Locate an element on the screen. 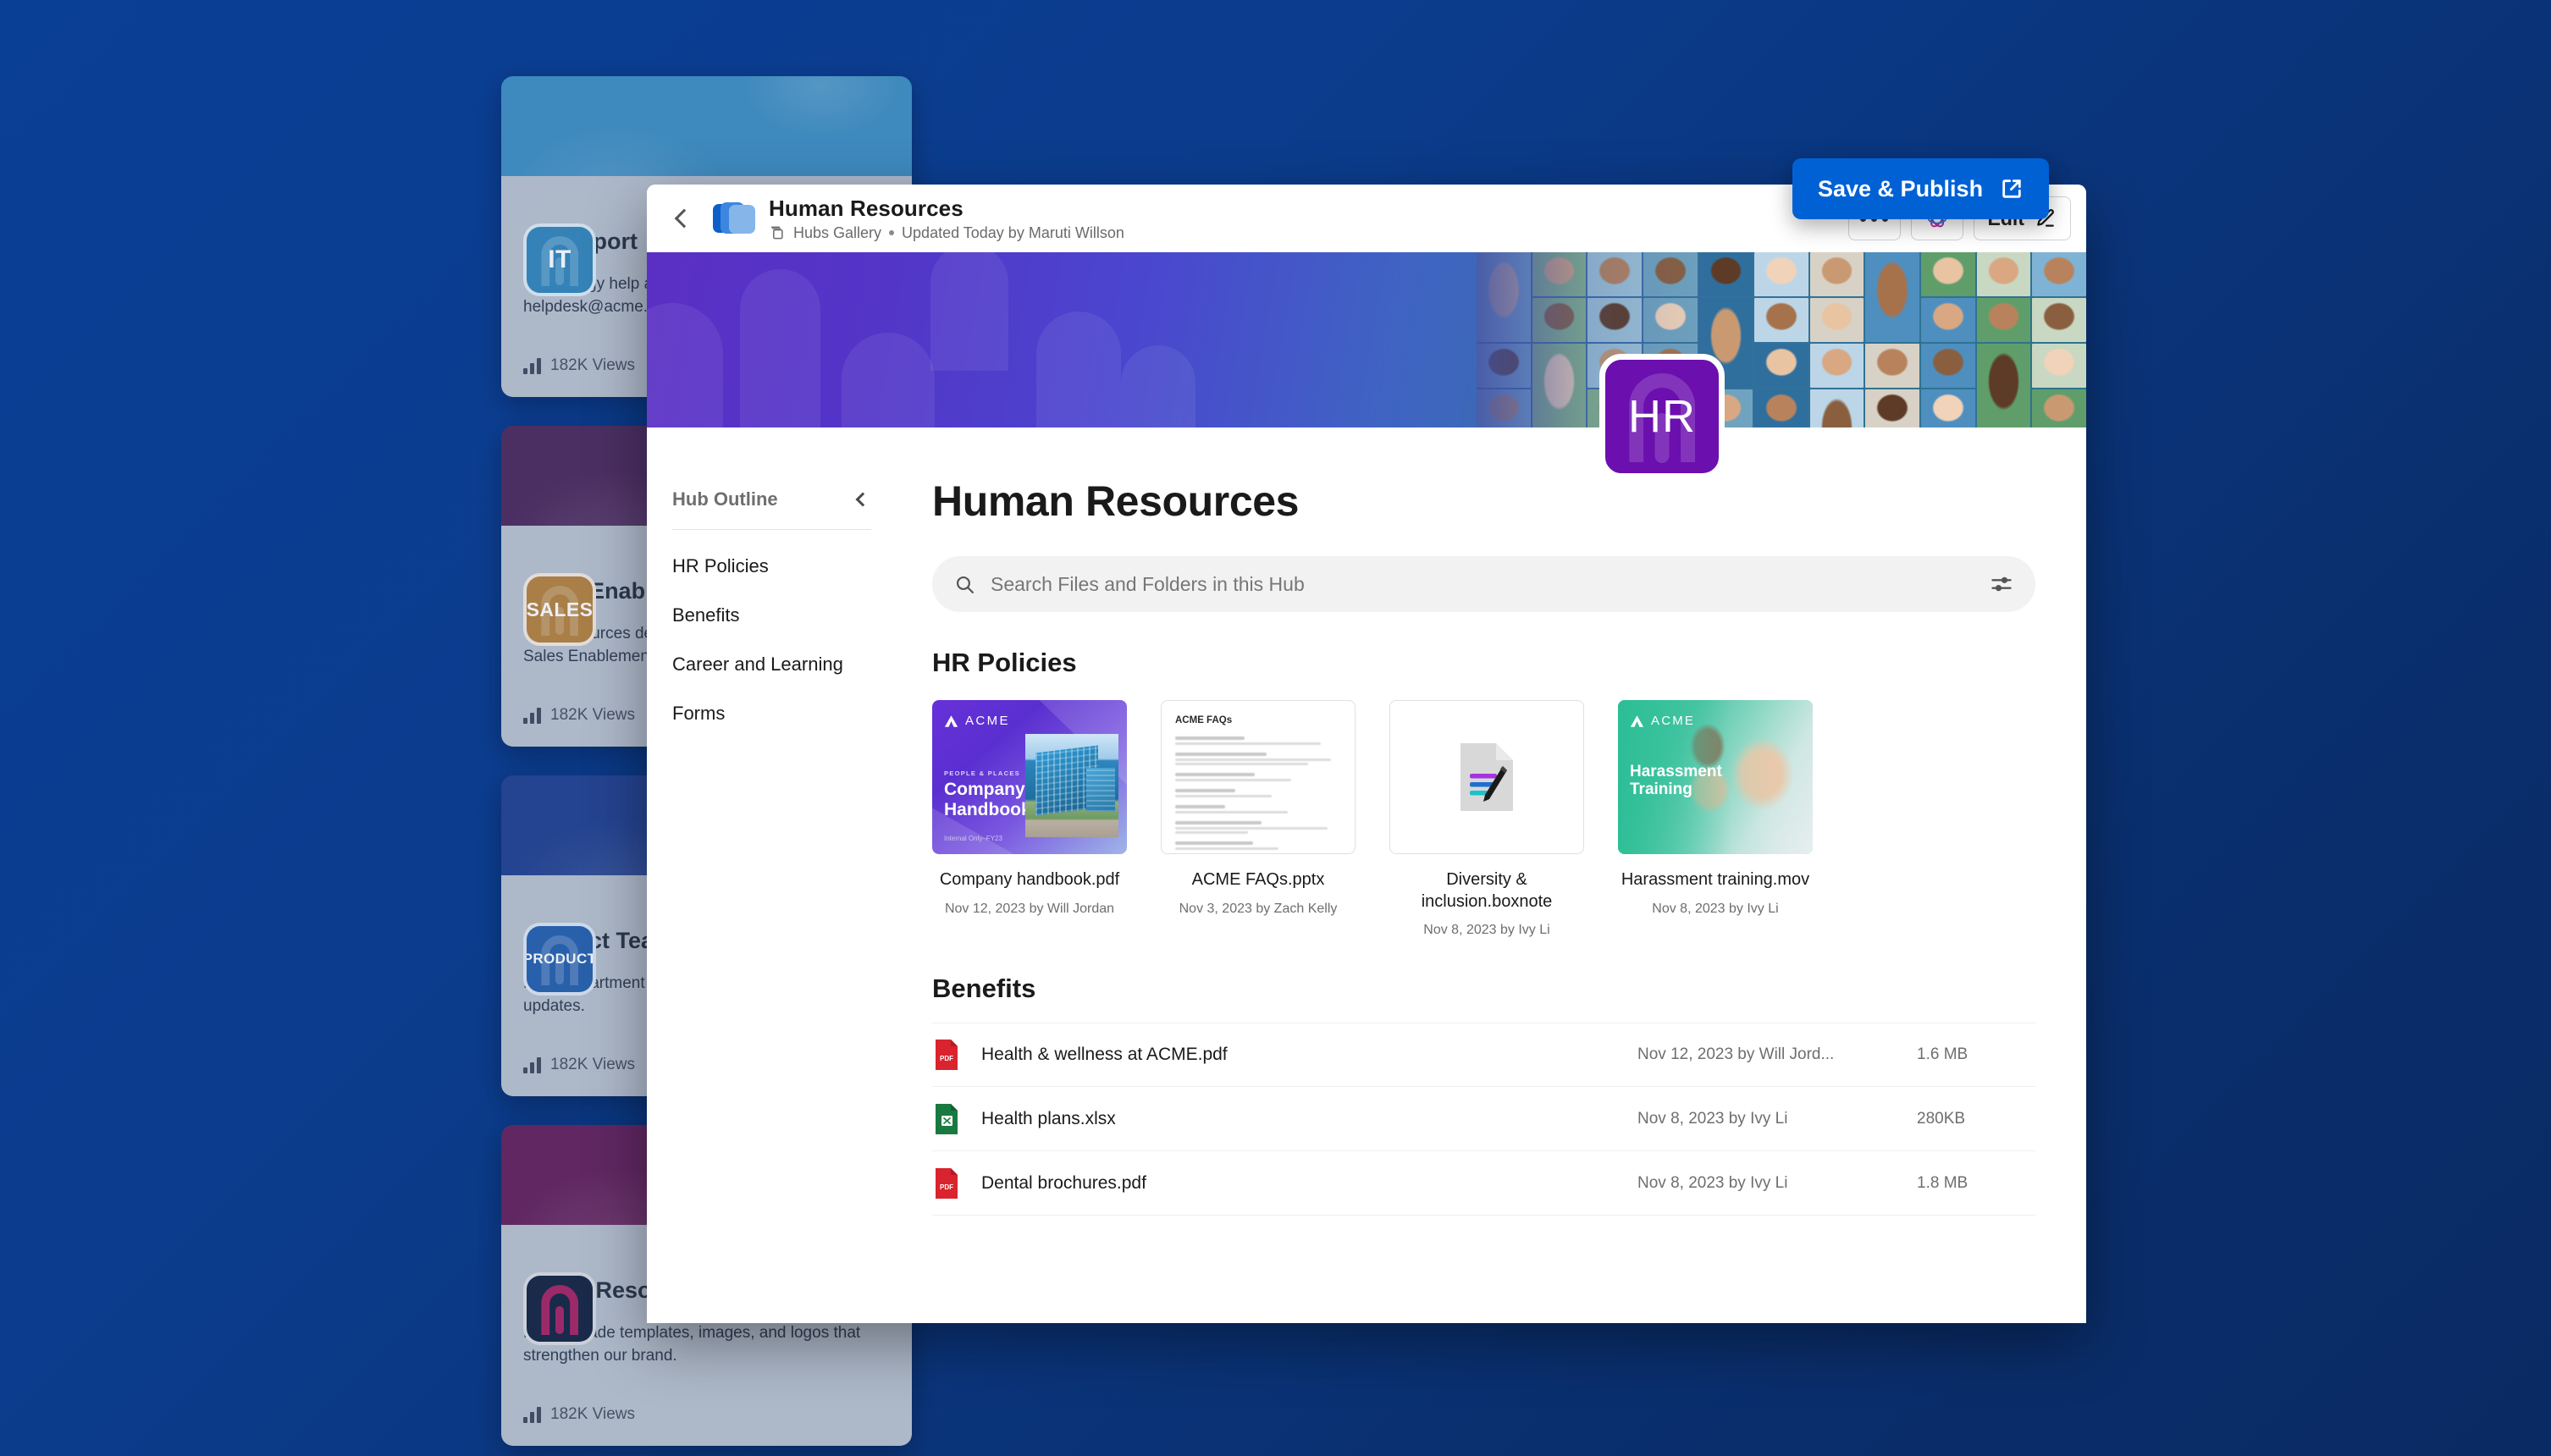 This screenshot has height=1456, width=2551. hub-outline-title: Hub Outline is located at coordinates (725, 499).